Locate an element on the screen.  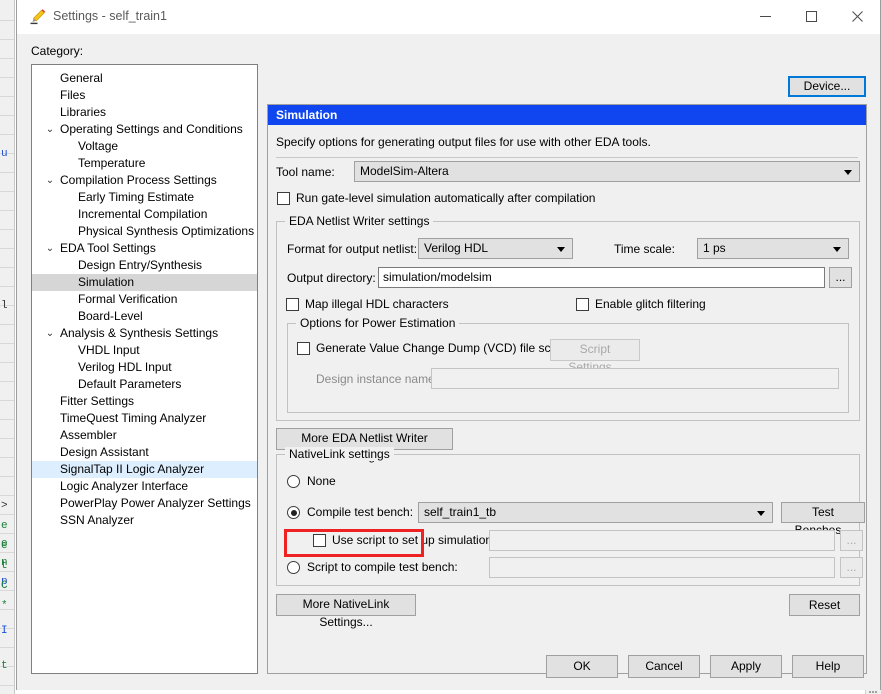
sidebar-item-board-level: Board-Level is located at coordinates (144, 316).